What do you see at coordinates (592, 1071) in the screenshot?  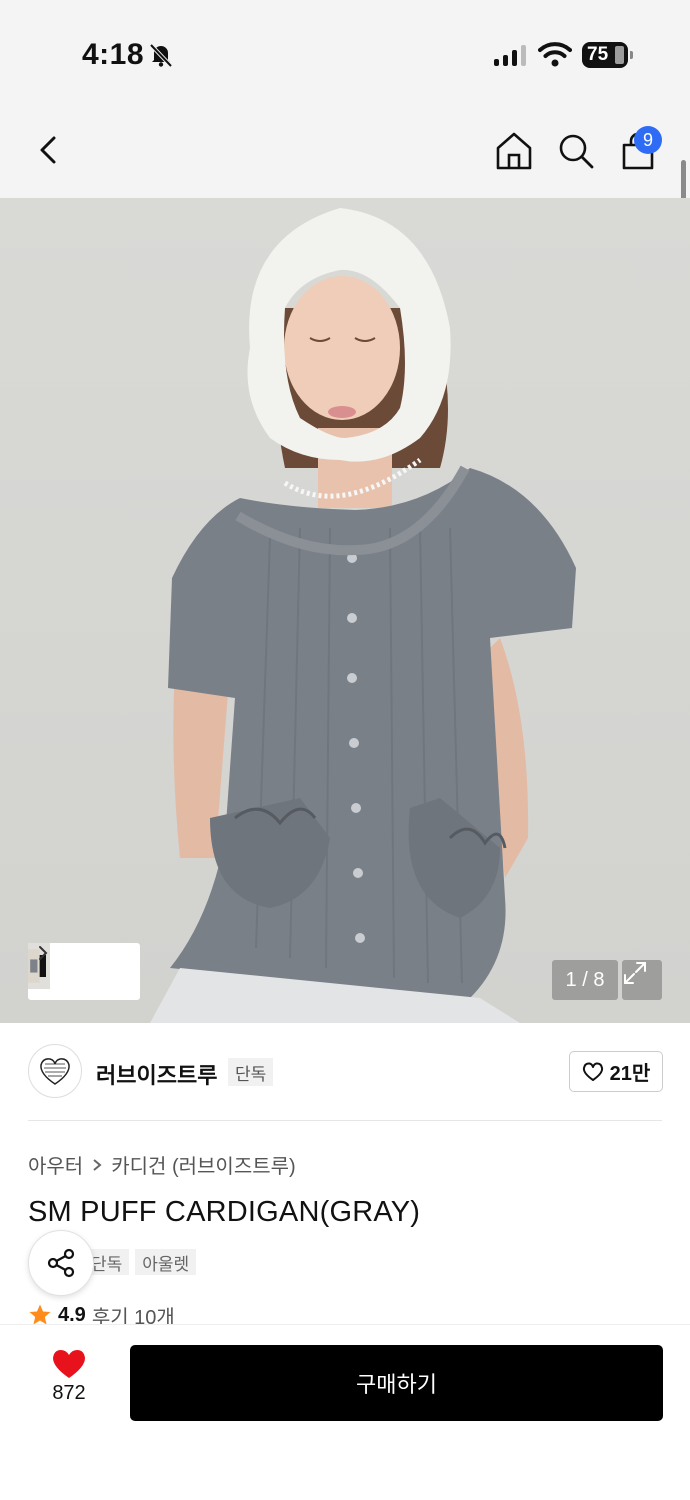 I see `heart-outline-icon` at bounding box center [592, 1071].